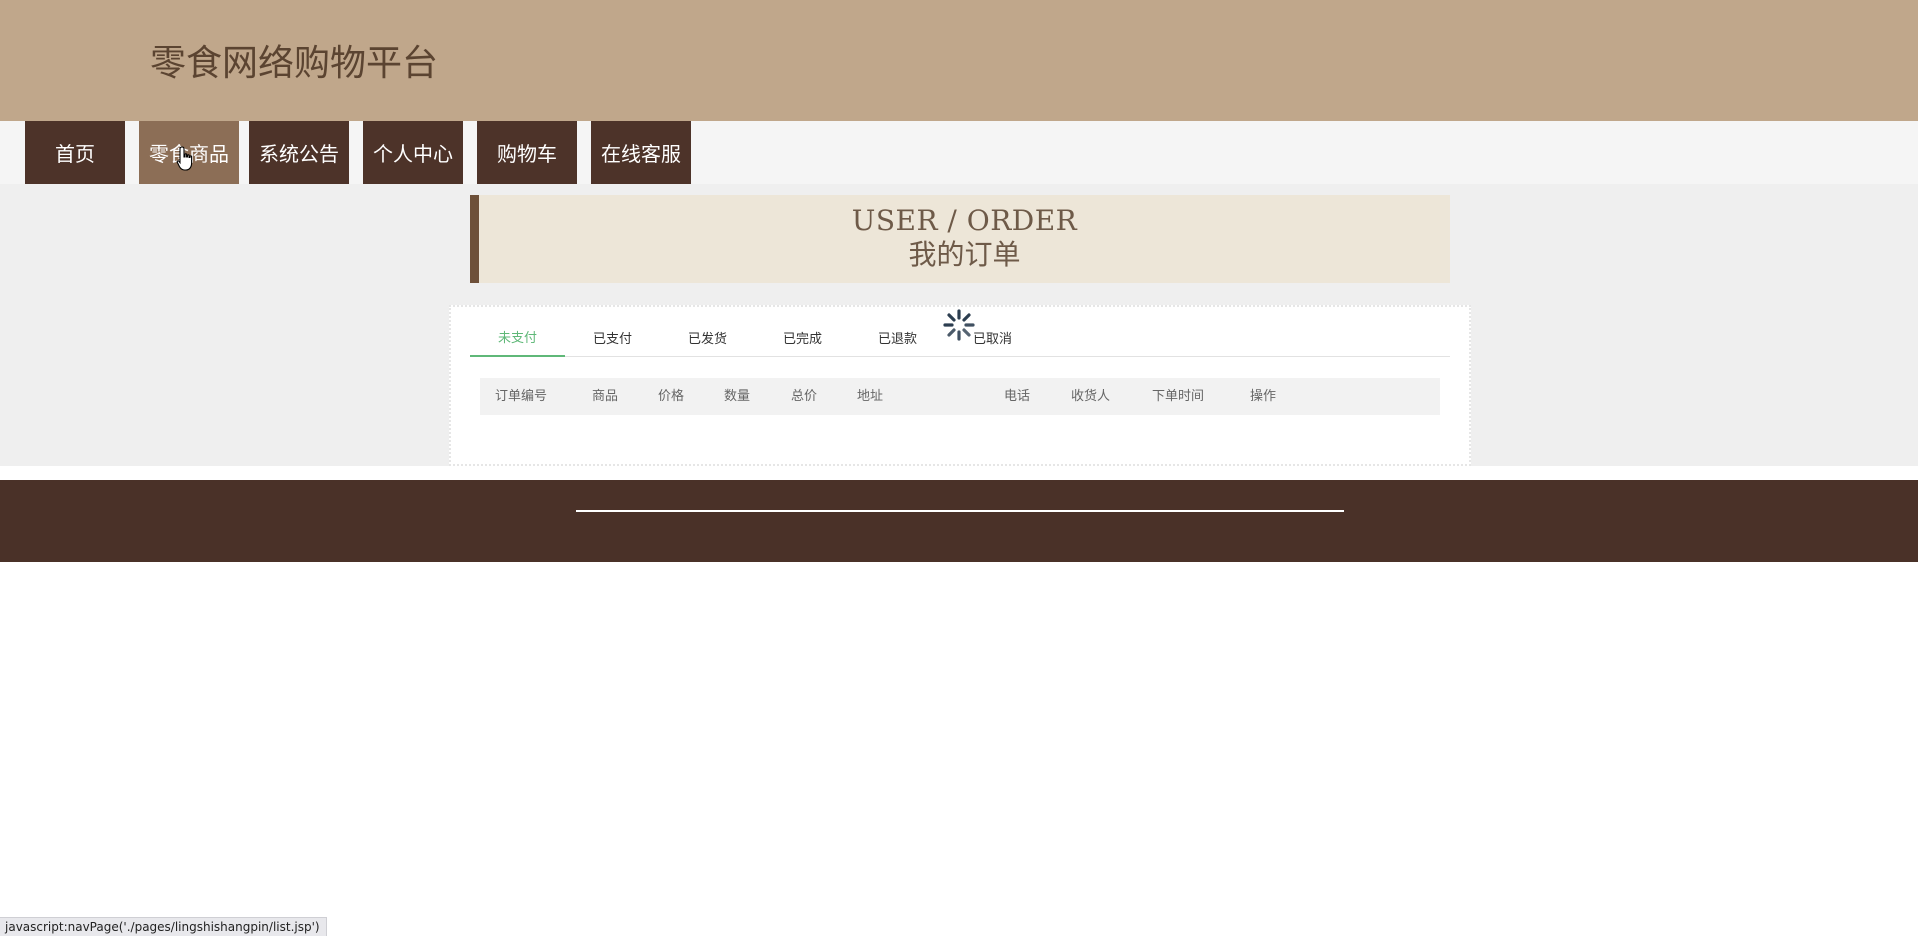  I want to click on column-header-quantity: 数量, so click(737, 396).